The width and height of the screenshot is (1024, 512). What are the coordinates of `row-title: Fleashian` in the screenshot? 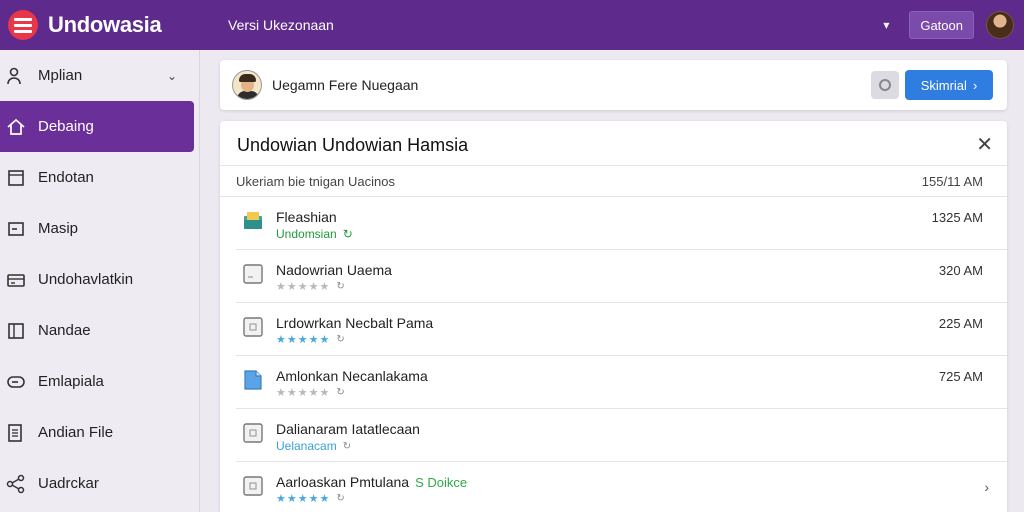 It's located at (306, 217).